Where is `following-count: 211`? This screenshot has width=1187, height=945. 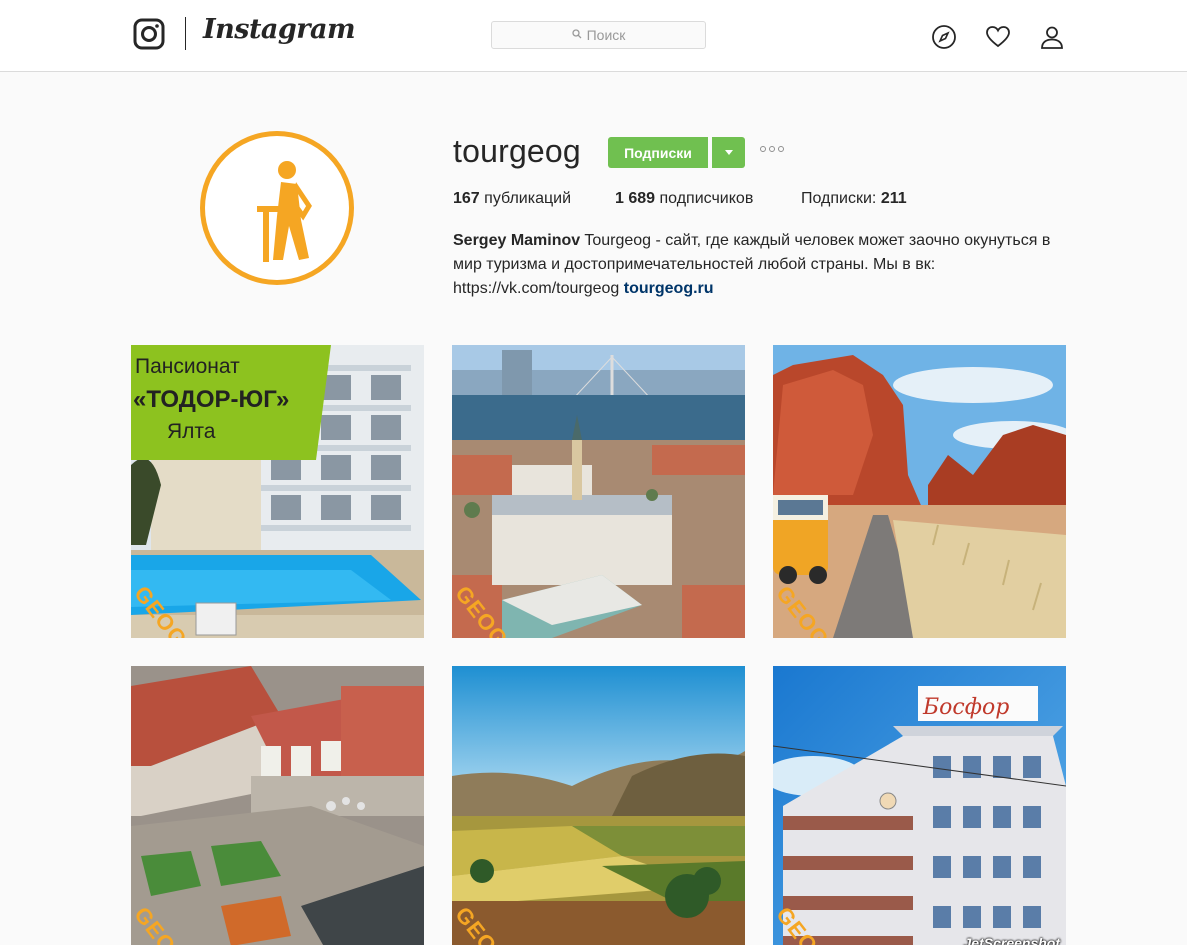 following-count: 211 is located at coordinates (893, 198).